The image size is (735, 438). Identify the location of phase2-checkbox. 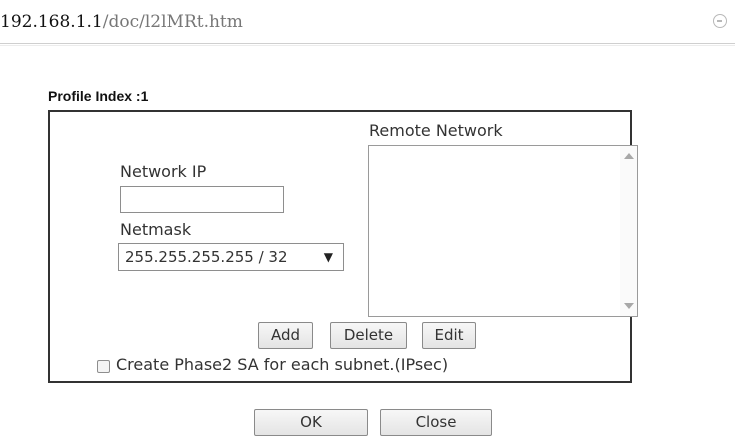
(103, 366).